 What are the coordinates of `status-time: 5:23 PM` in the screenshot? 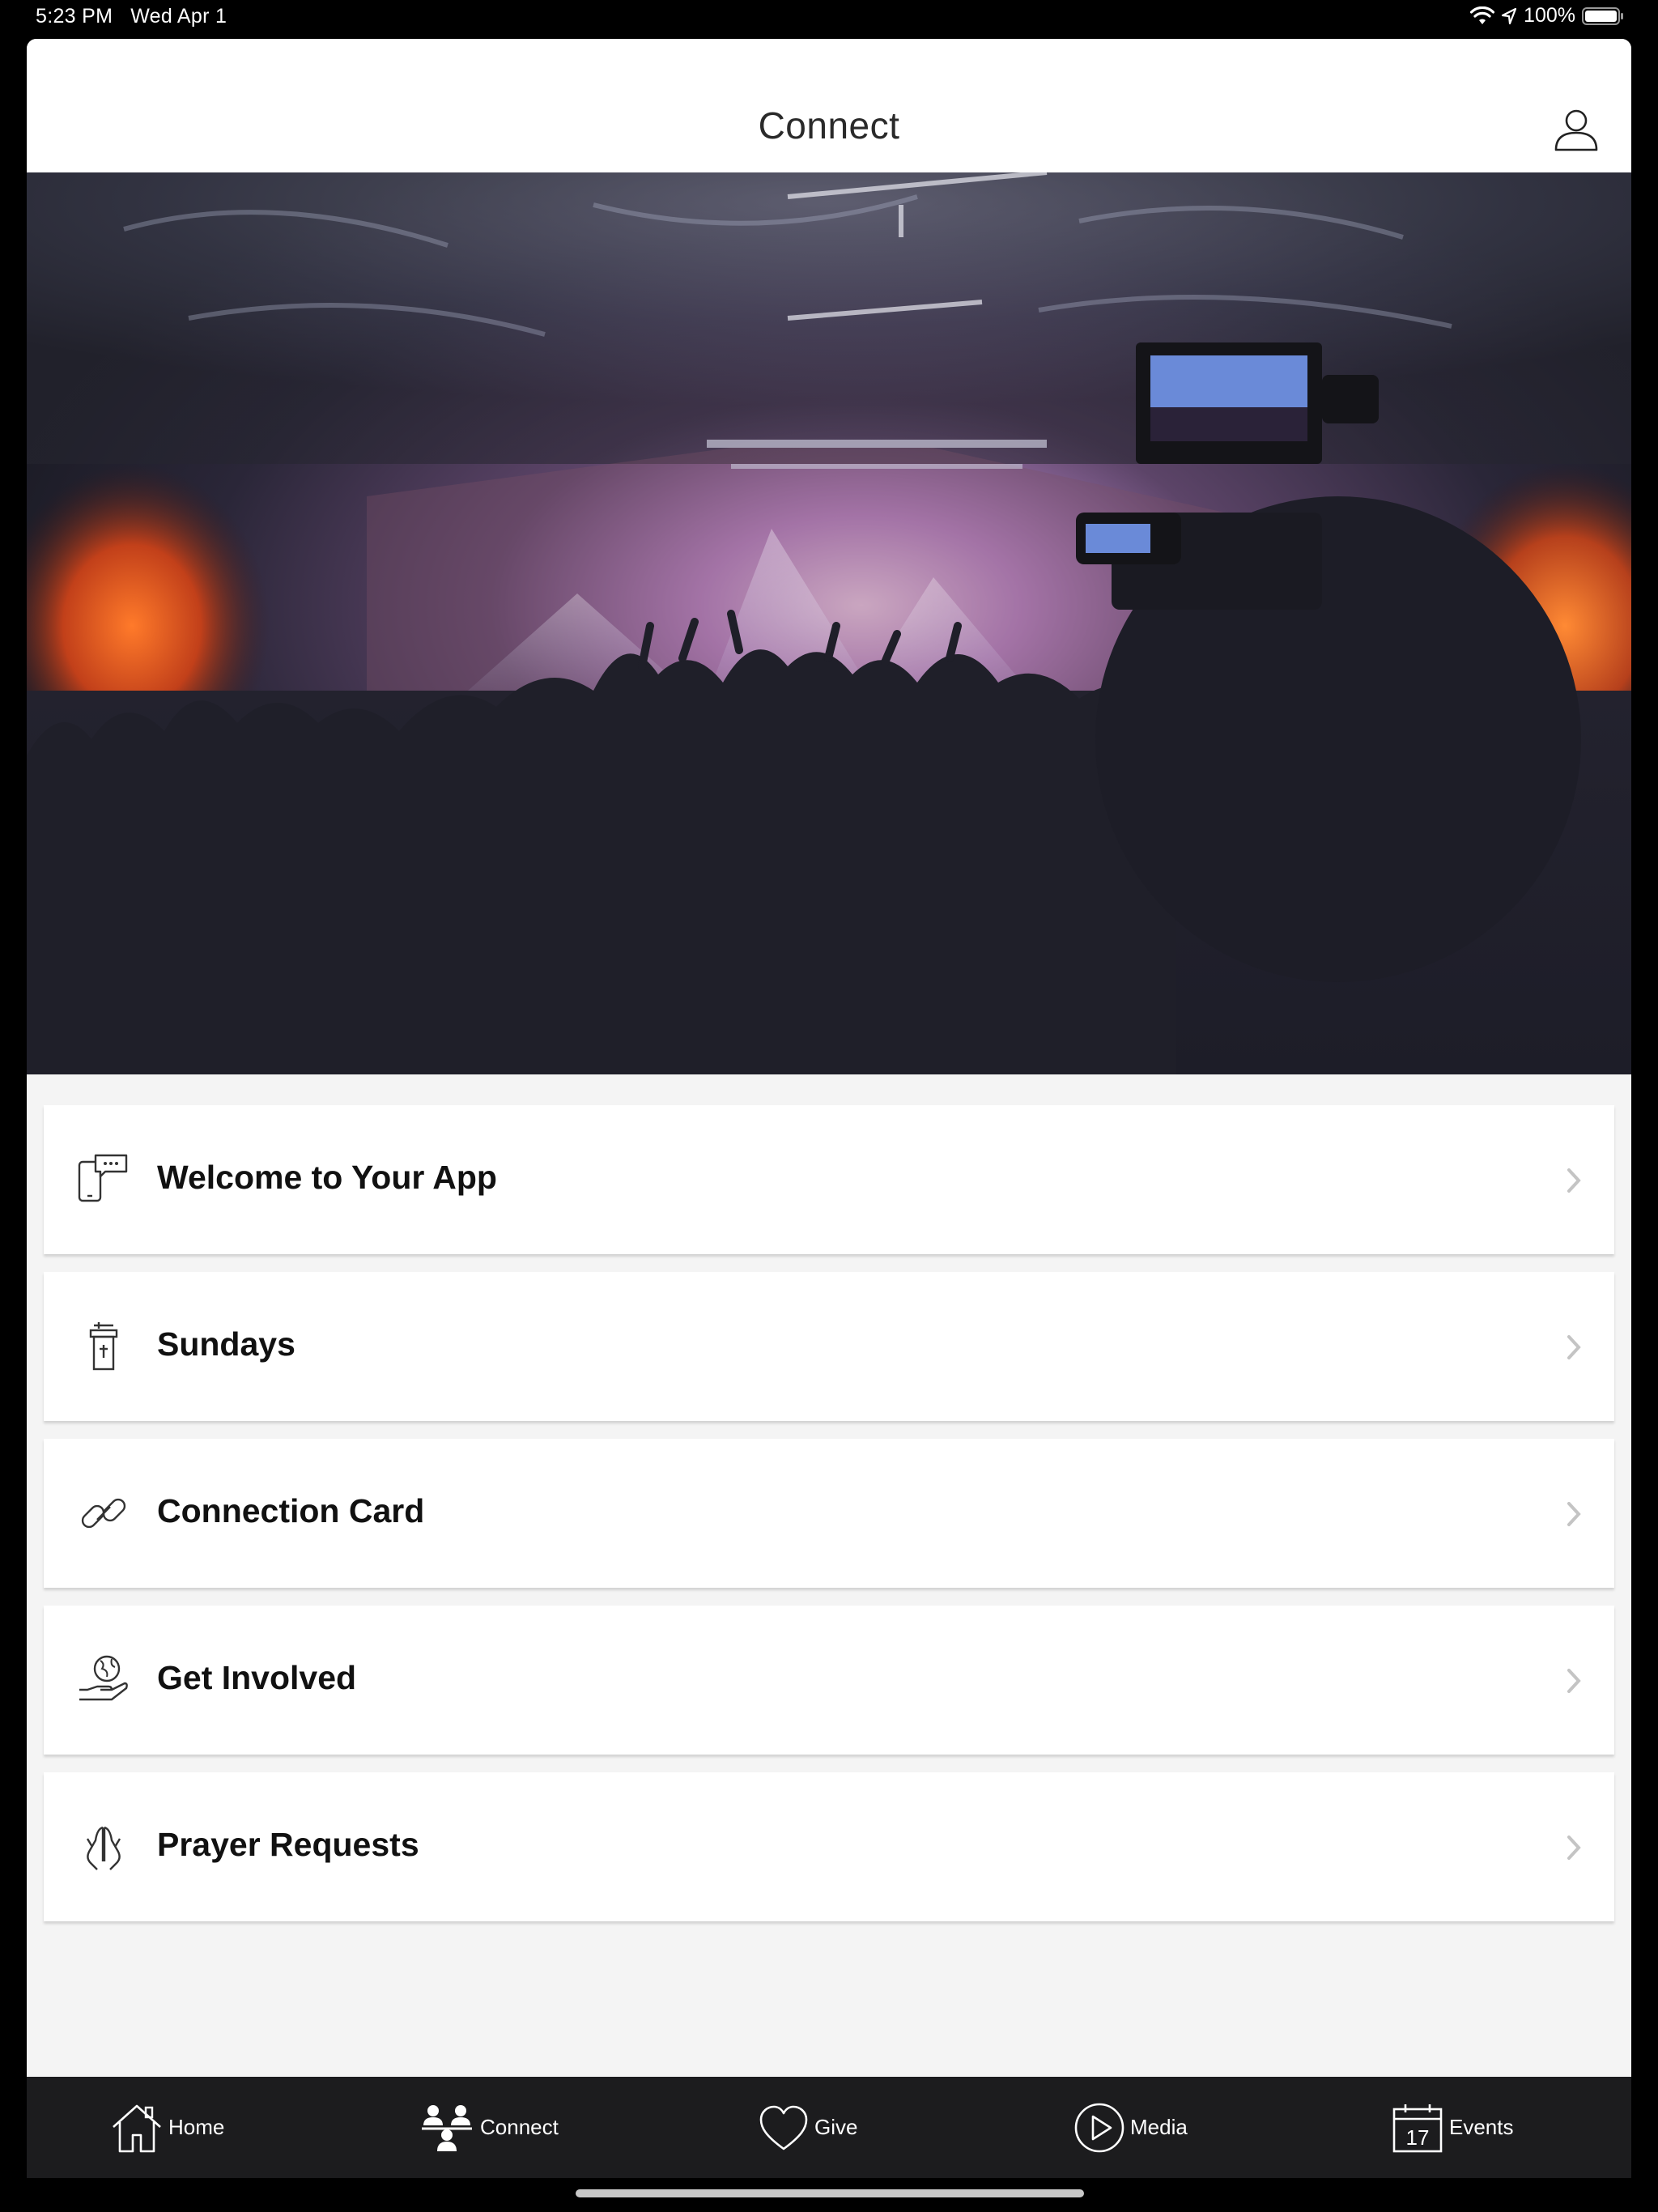 It's located at (74, 16).